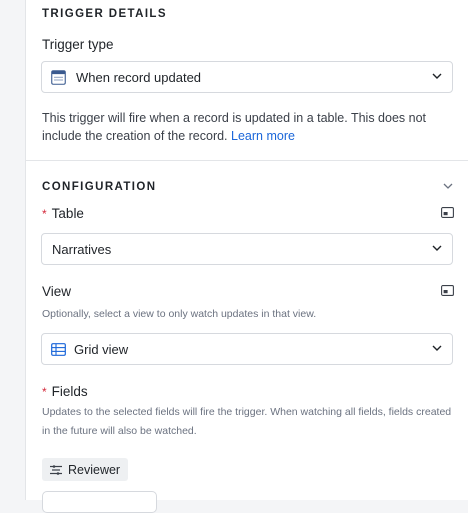 The image size is (468, 513). Describe the element at coordinates (94, 469) in the screenshot. I see `field-pill-label: Reviewer` at that location.